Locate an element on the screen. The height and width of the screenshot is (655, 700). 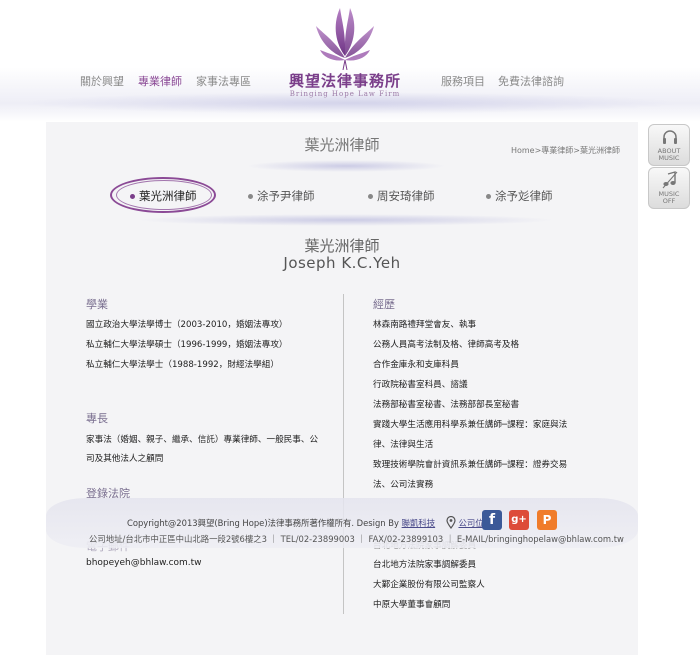
lawyer-tab-yeh: 葉光洲律師 is located at coordinates (163, 196).